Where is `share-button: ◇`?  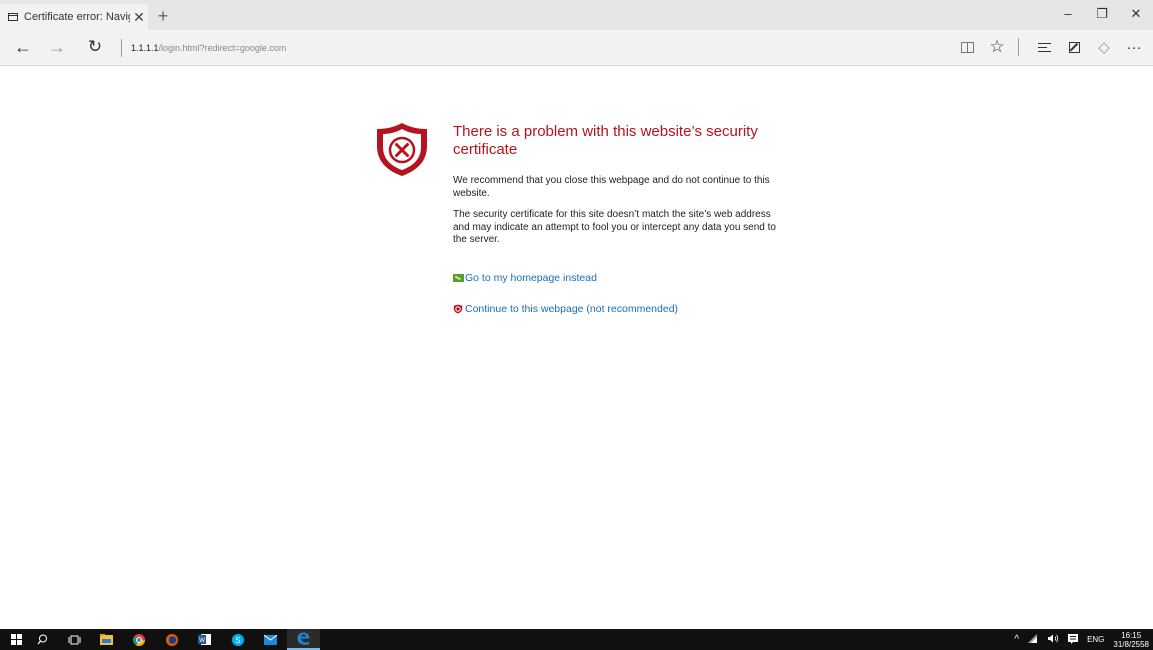
share-button: ◇ is located at coordinates (1104, 47).